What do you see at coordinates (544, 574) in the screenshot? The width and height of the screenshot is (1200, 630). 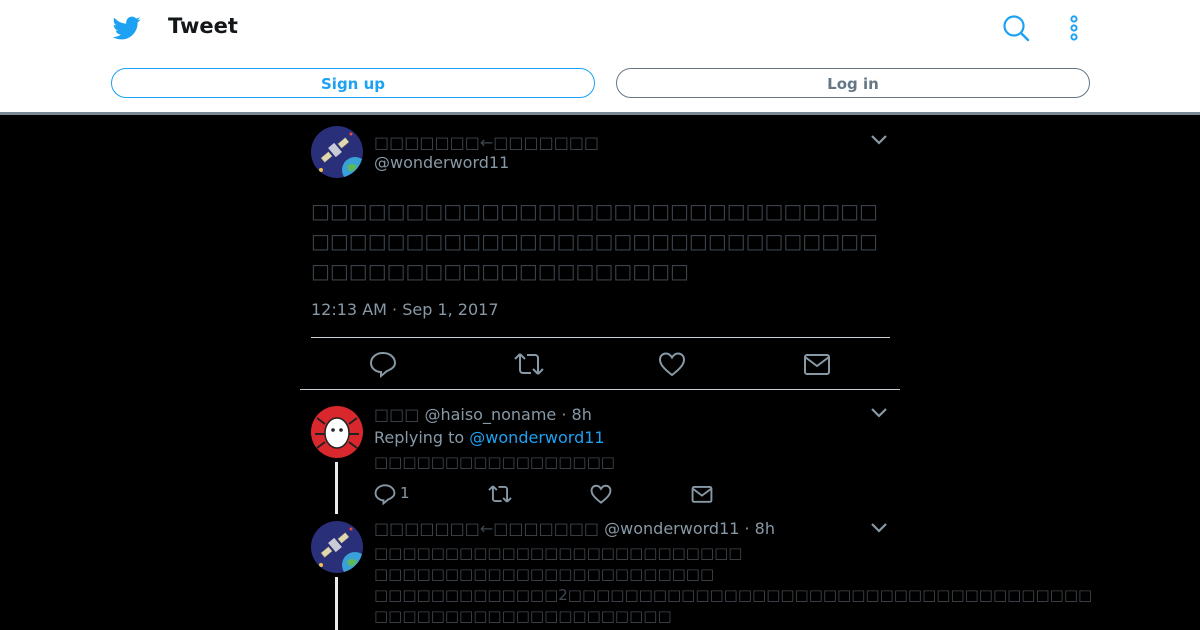 I see `reply-text-line: □□□□□□□□□□□□□□□□□□□□□□□□` at bounding box center [544, 574].